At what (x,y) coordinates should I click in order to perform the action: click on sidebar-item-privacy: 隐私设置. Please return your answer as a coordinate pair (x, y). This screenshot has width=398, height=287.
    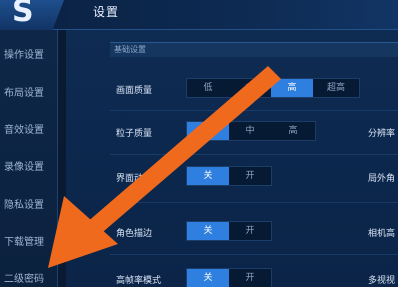
    Looking at the image, I should click on (29, 206).